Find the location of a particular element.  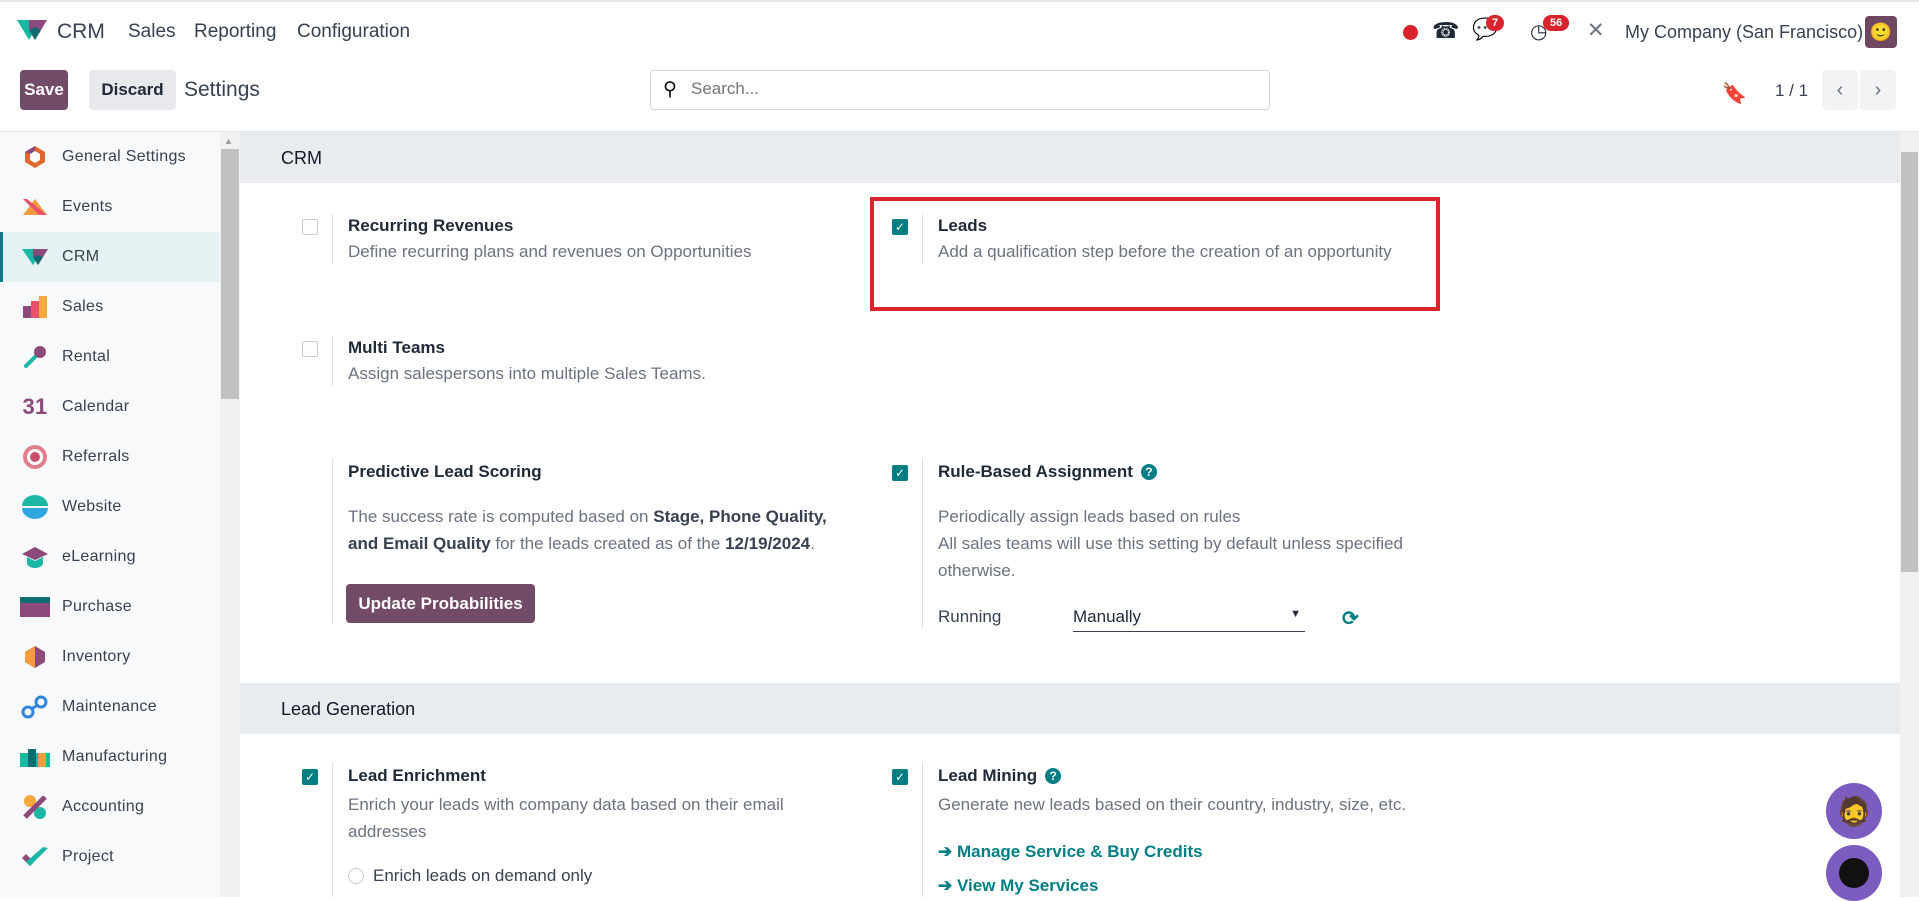

calendar-icon: 31 is located at coordinates (35, 406).